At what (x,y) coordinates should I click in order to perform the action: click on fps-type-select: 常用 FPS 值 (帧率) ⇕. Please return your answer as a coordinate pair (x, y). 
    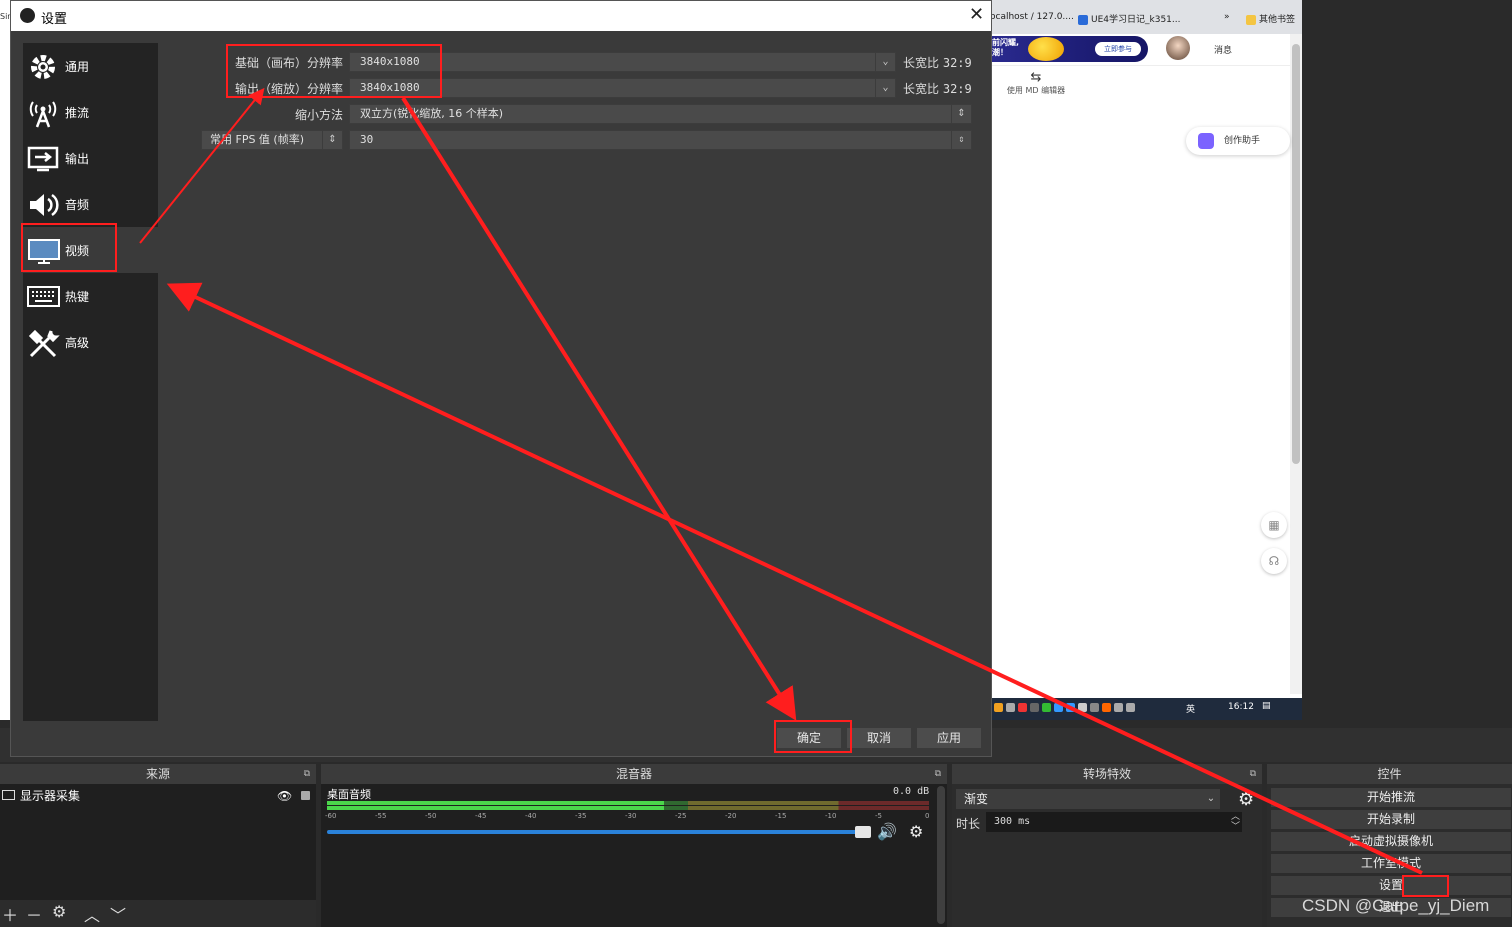
    Looking at the image, I should click on (272, 140).